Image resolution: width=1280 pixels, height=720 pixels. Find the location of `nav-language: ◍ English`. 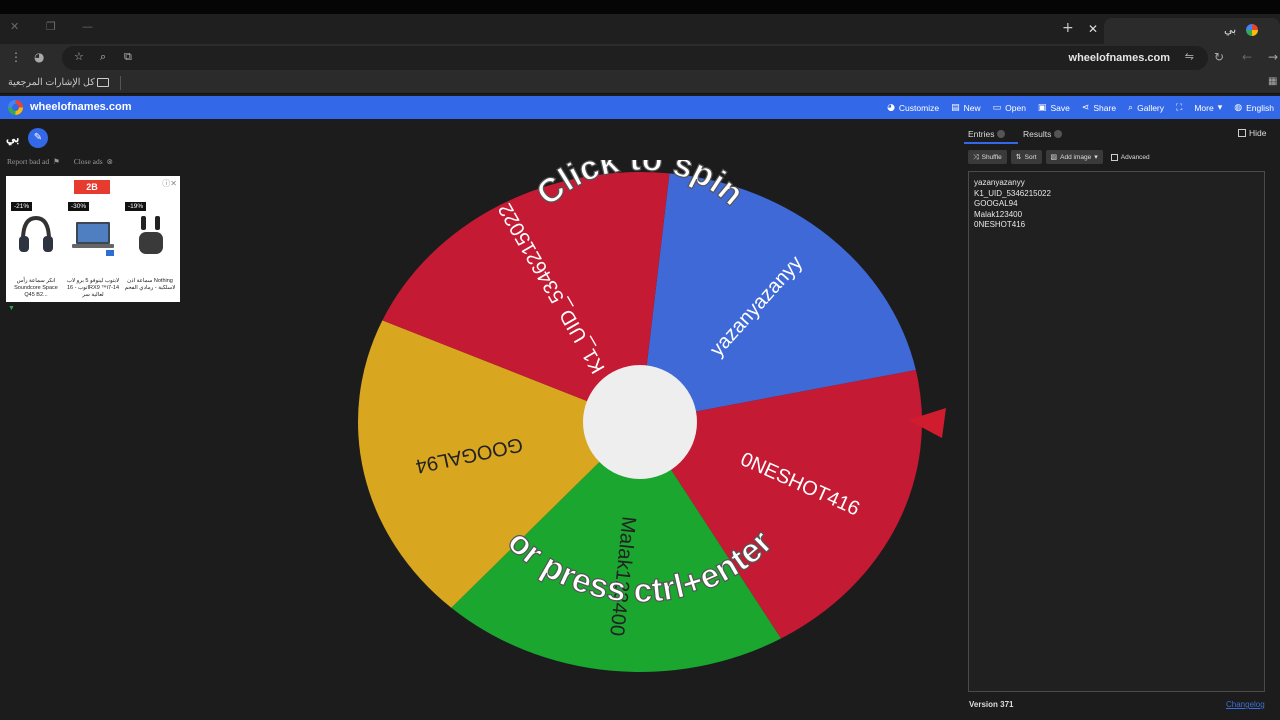

nav-language: ◍ English is located at coordinates (1254, 108).